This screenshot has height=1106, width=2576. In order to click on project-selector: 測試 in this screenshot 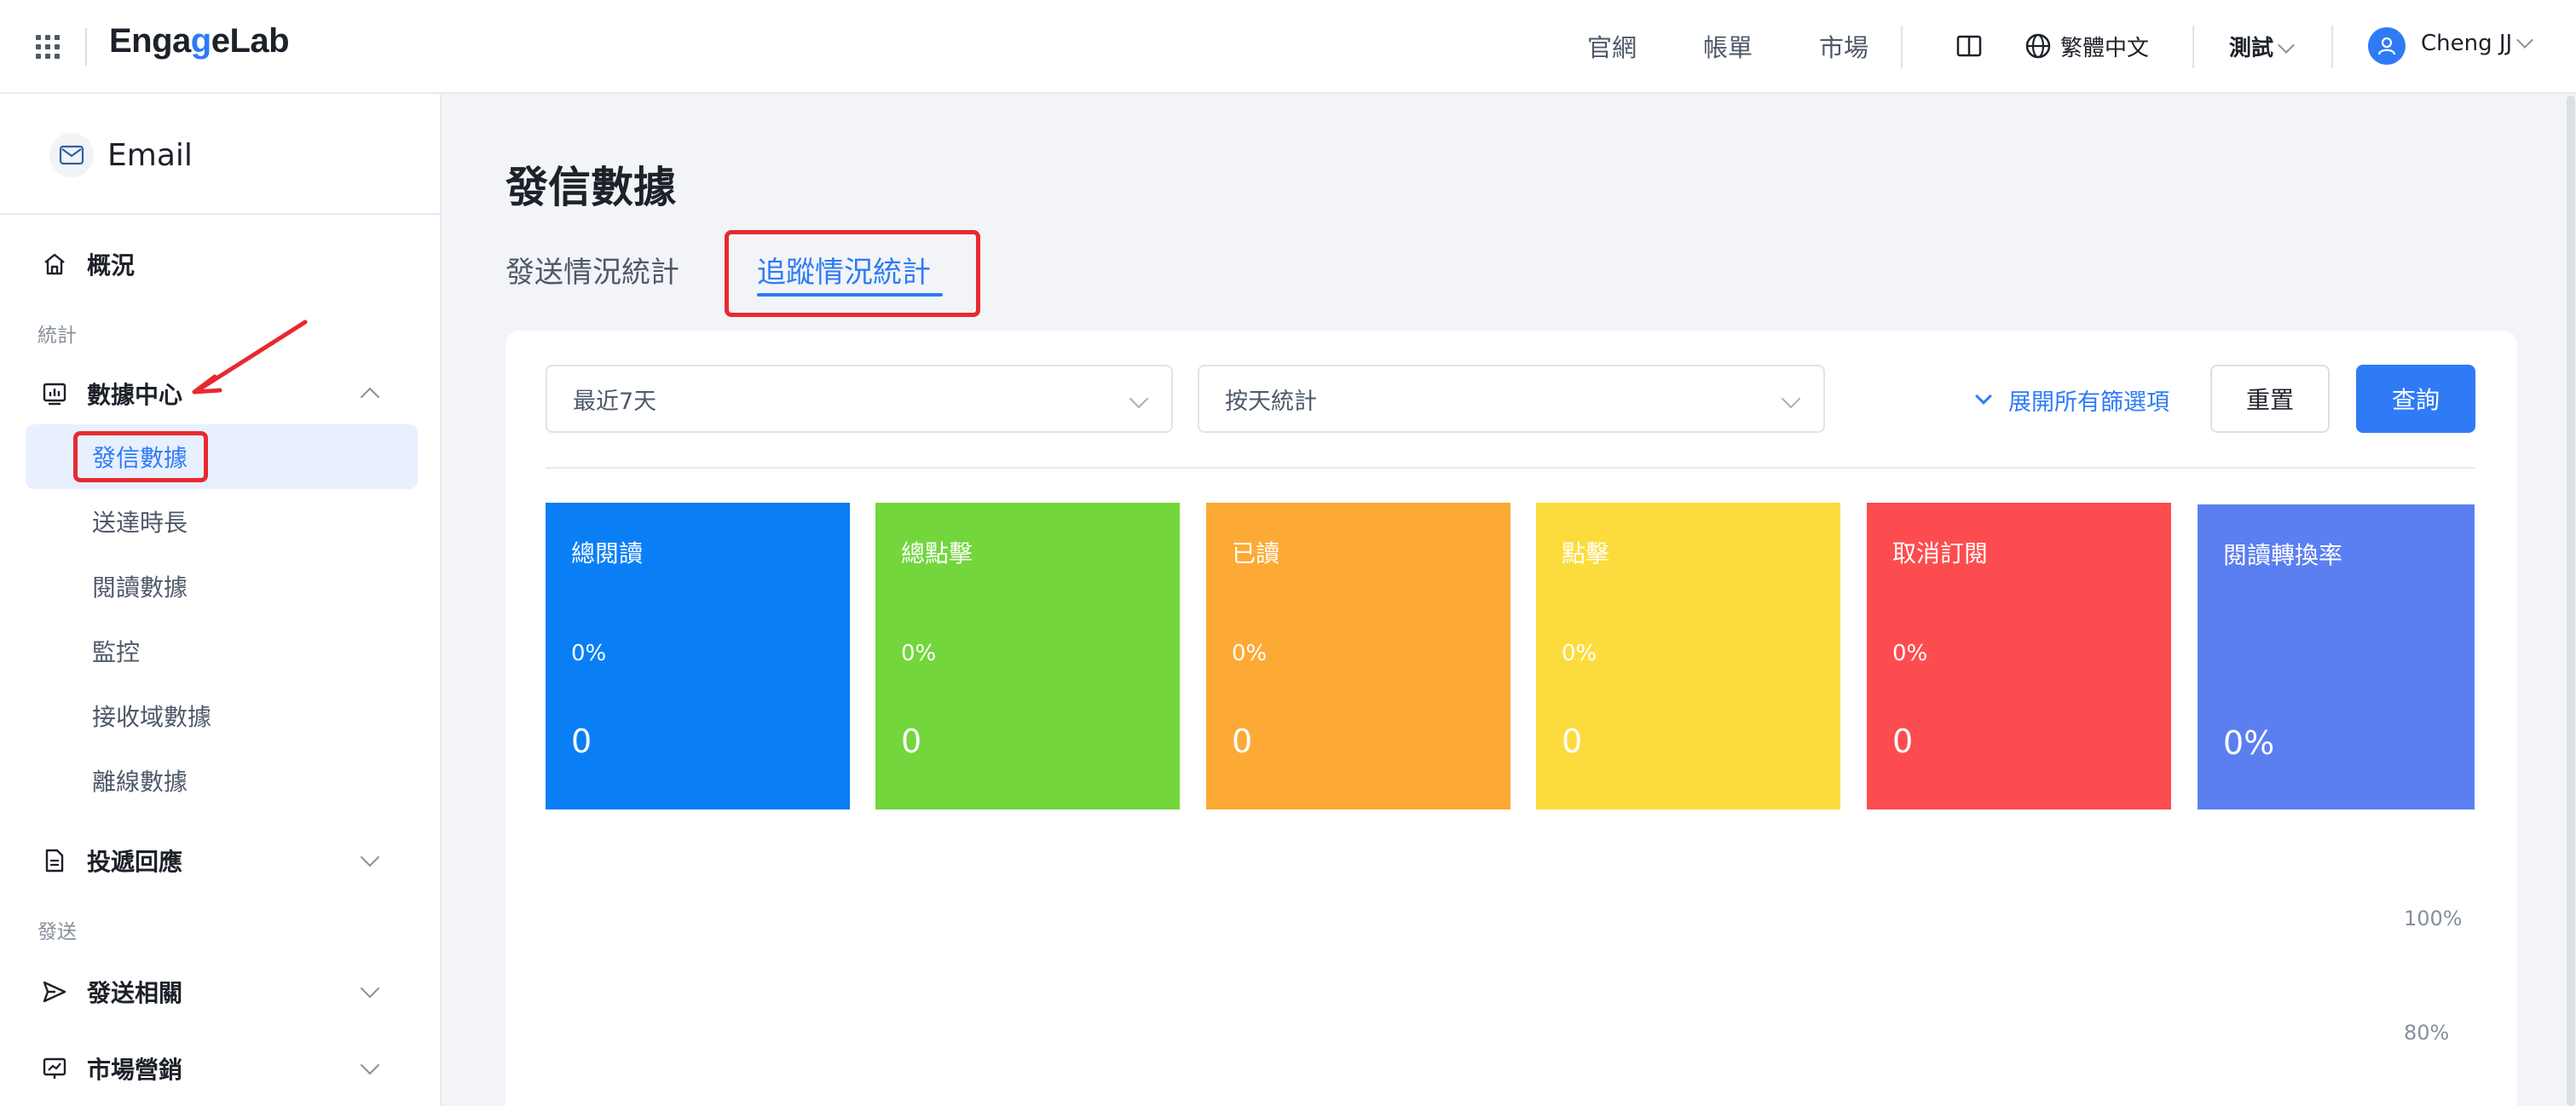, I will do `click(2262, 46)`.